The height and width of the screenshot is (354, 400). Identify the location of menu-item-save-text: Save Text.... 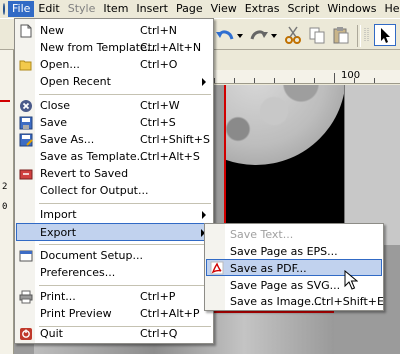
(294, 234).